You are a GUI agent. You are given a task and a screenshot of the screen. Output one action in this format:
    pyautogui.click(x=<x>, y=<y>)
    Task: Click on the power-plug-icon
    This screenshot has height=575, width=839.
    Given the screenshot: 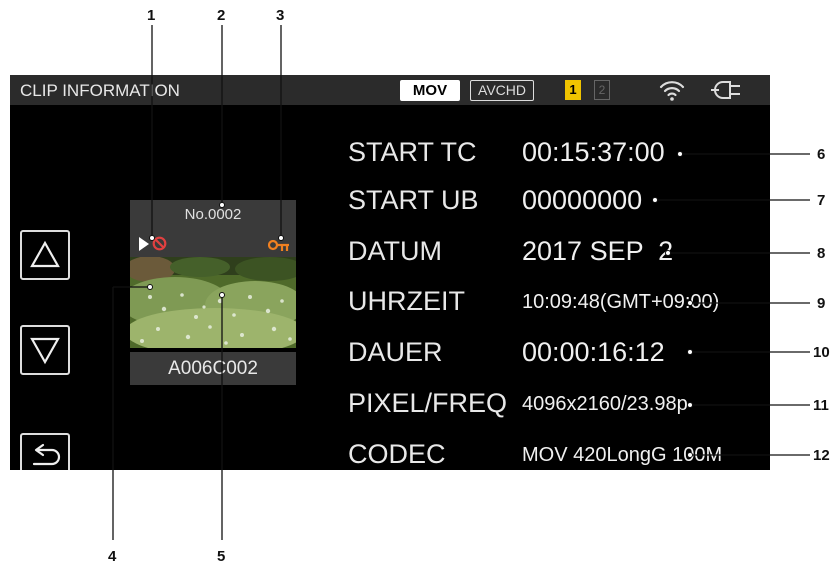 What is the action you would take?
    pyautogui.click(x=725, y=90)
    